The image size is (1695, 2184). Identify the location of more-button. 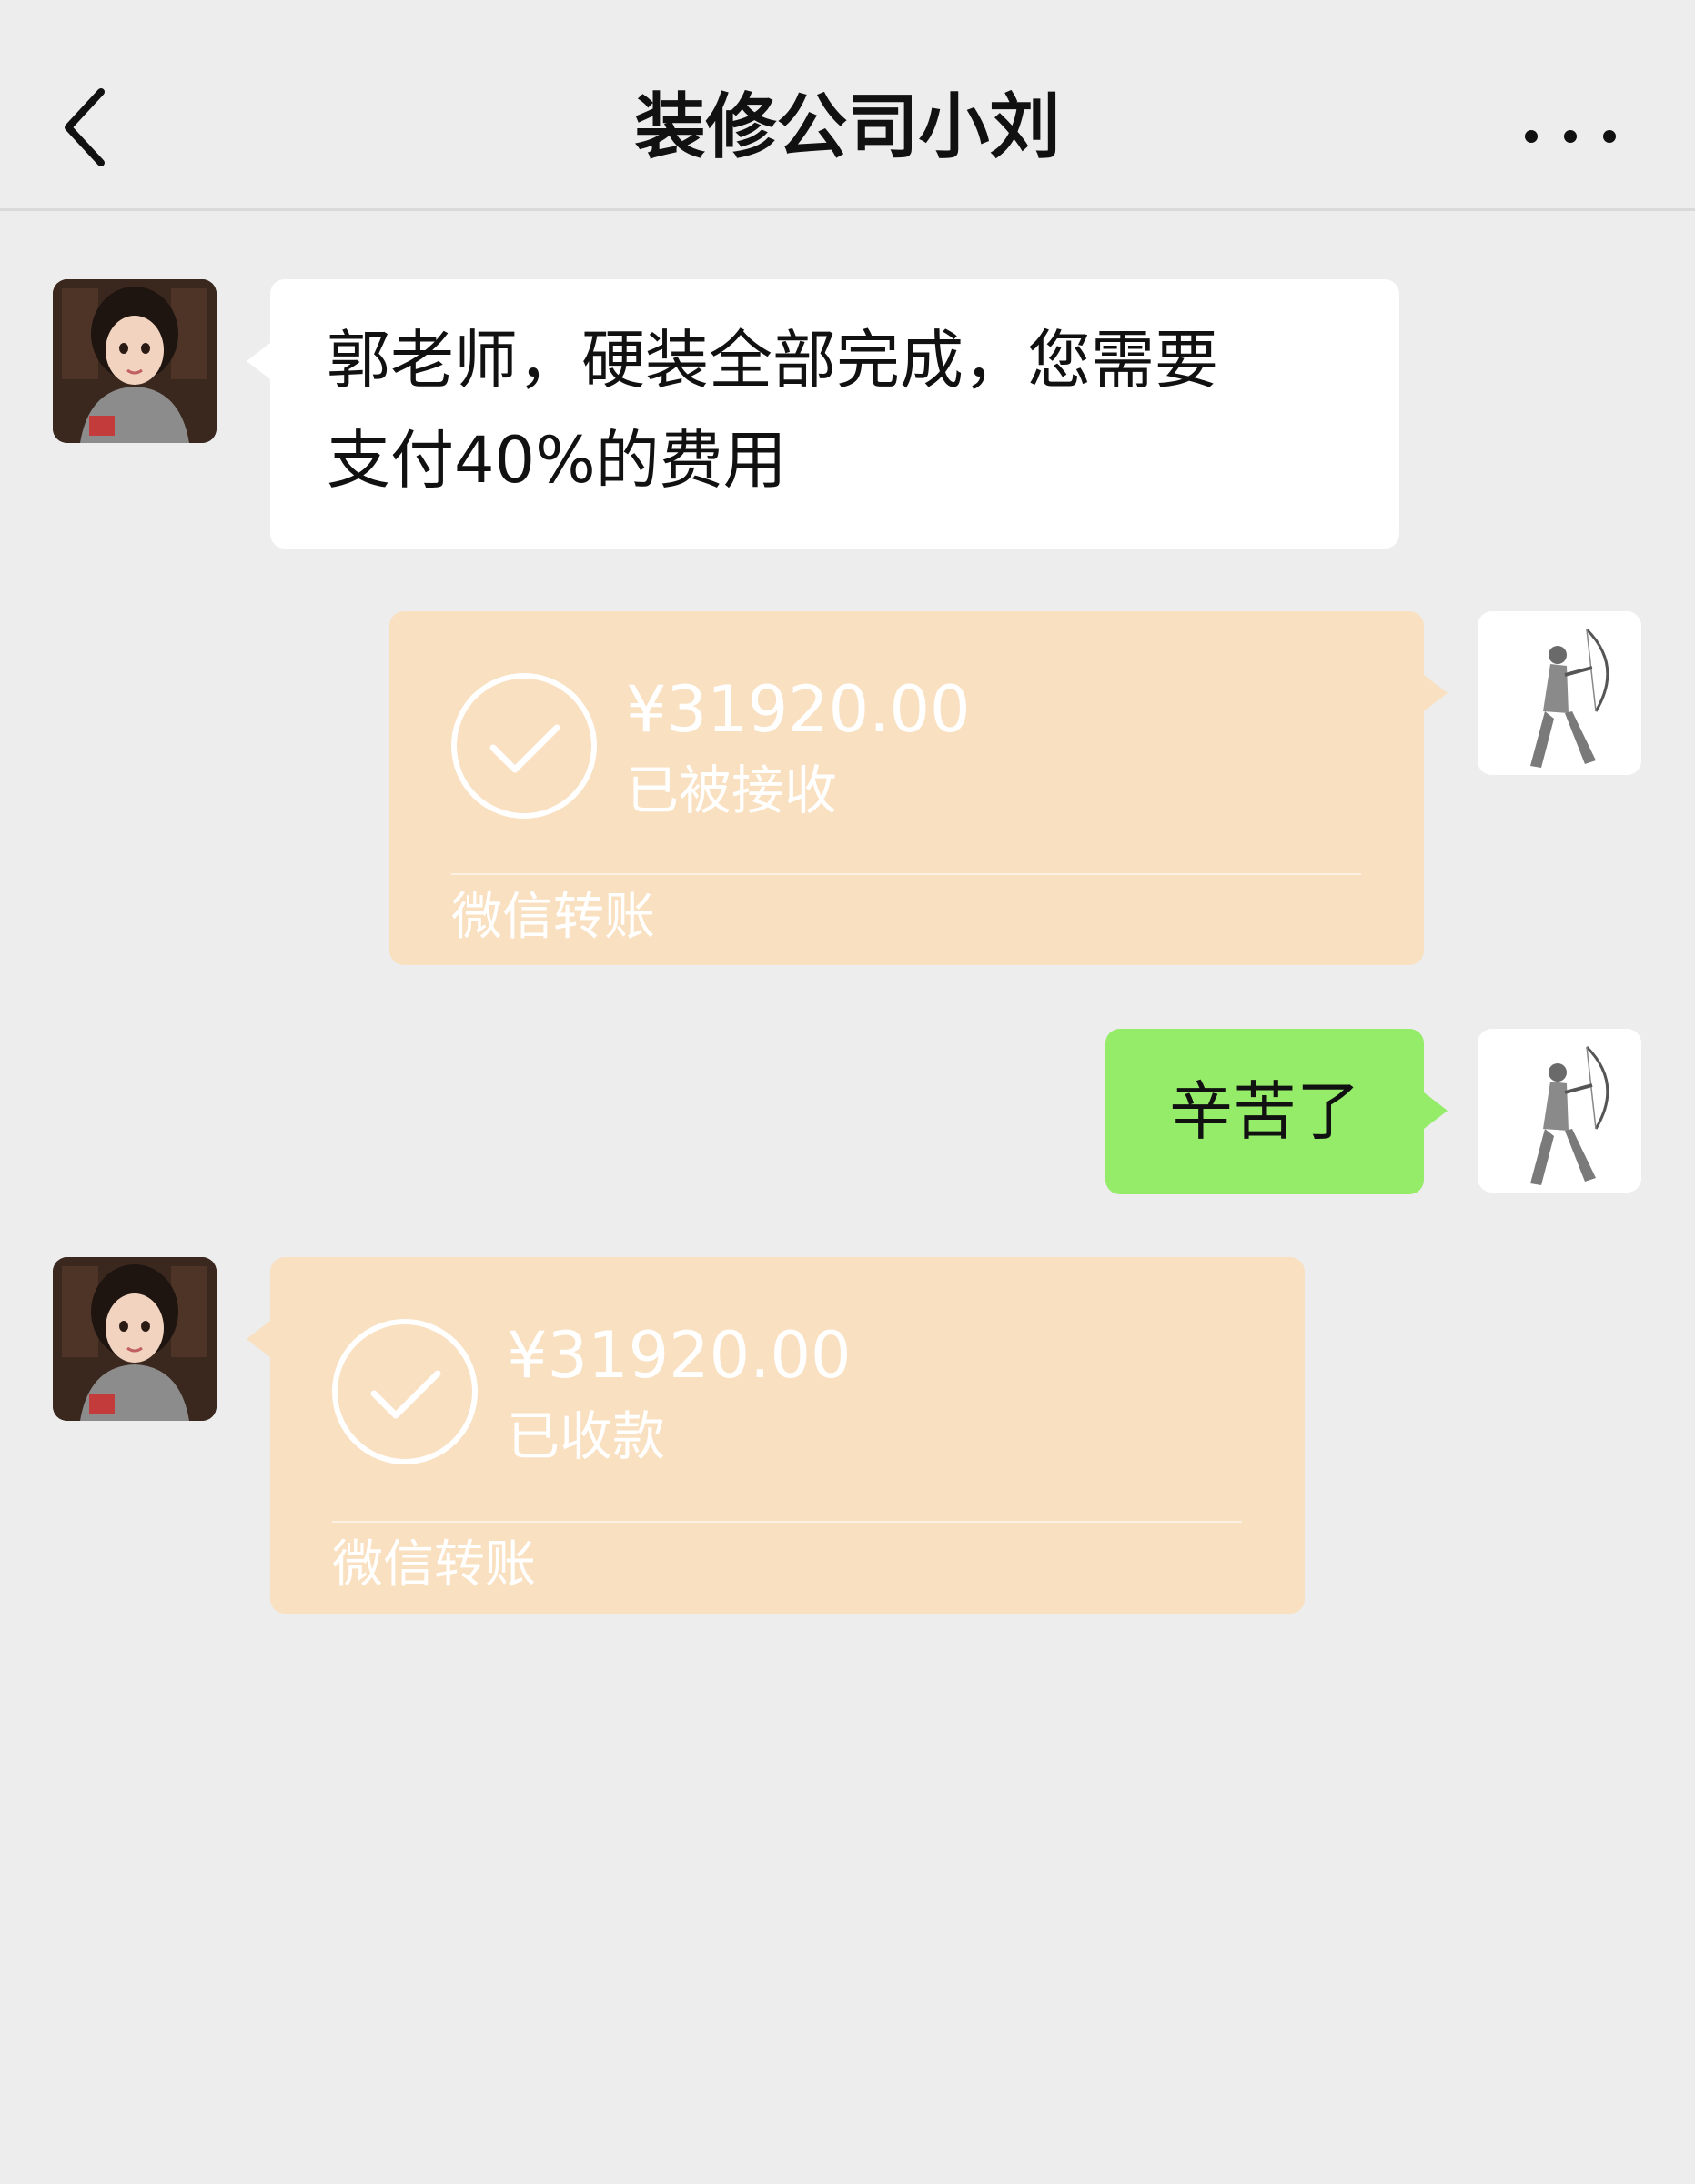
(1571, 136).